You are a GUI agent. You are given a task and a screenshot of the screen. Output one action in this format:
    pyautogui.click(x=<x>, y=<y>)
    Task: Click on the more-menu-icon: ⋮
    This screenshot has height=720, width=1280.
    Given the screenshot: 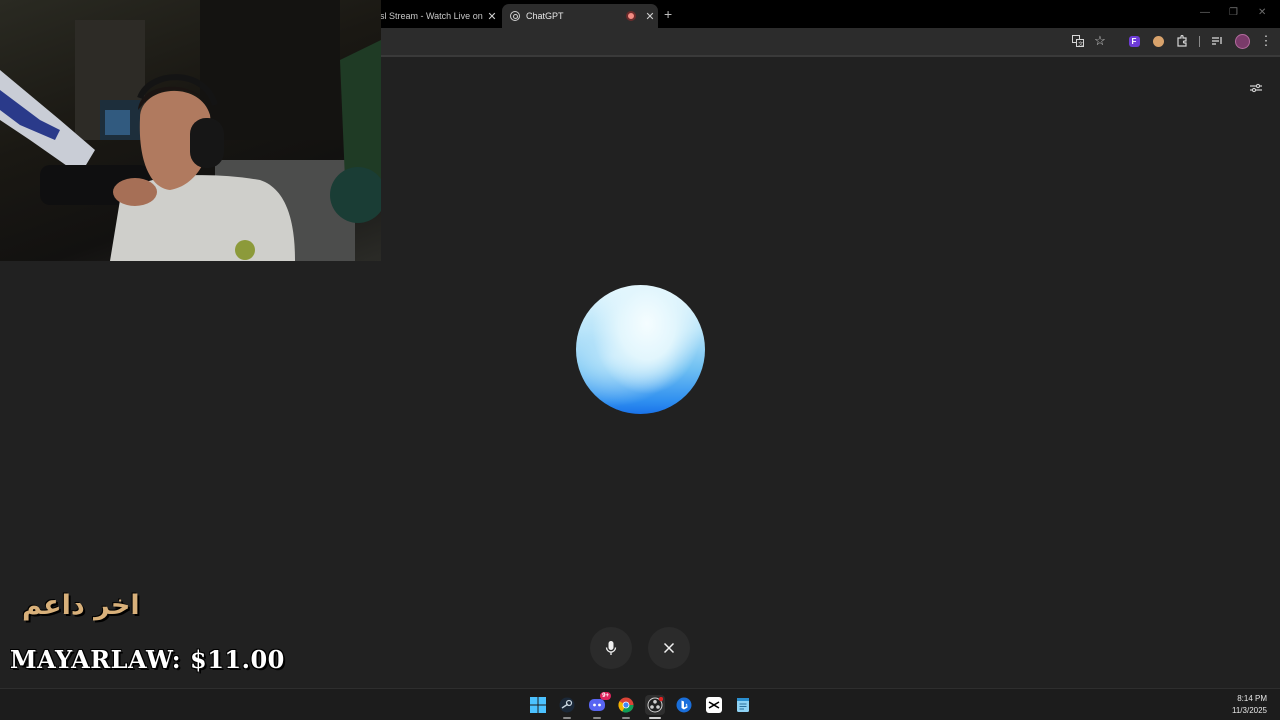 What is the action you would take?
    pyautogui.click(x=1266, y=41)
    